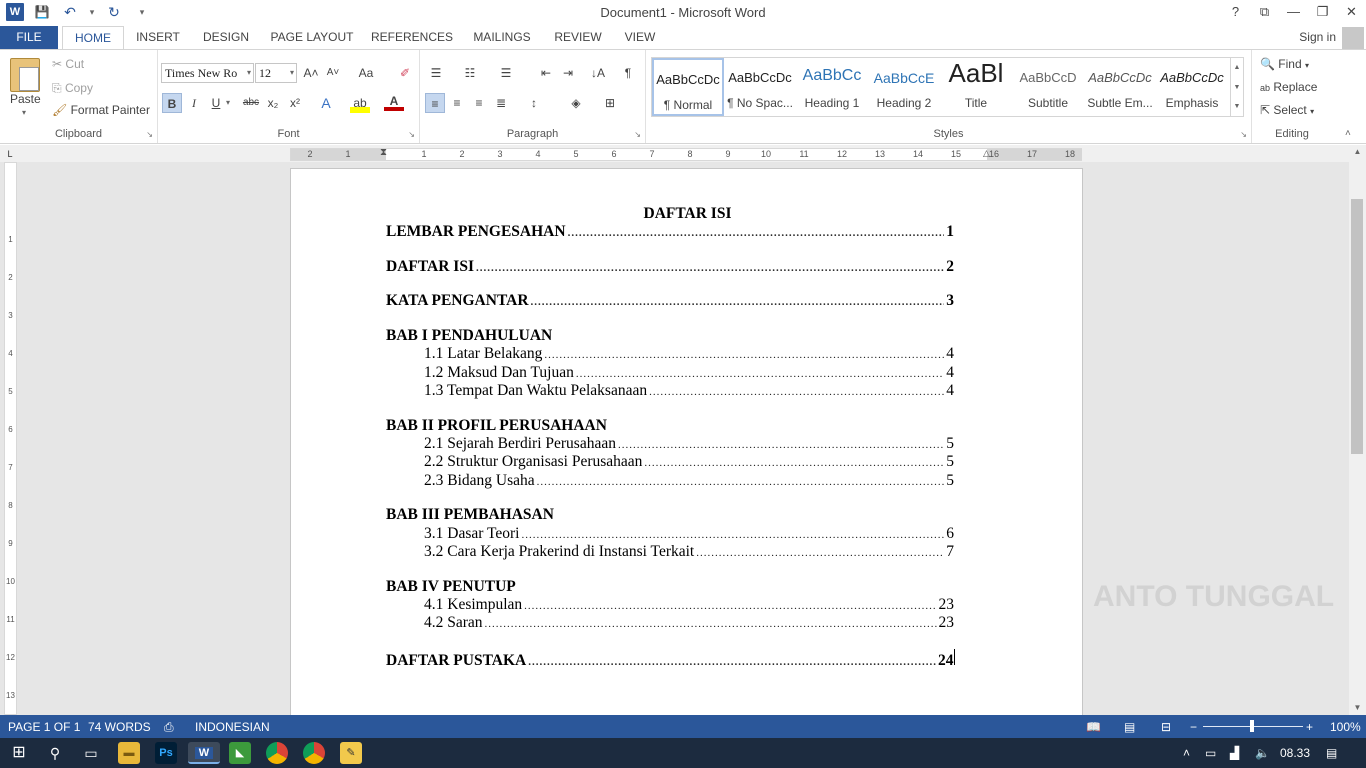  What do you see at coordinates (688, 87) in the screenshot?
I see `style-normal: AaBbCcDc ¶ Normal` at bounding box center [688, 87].